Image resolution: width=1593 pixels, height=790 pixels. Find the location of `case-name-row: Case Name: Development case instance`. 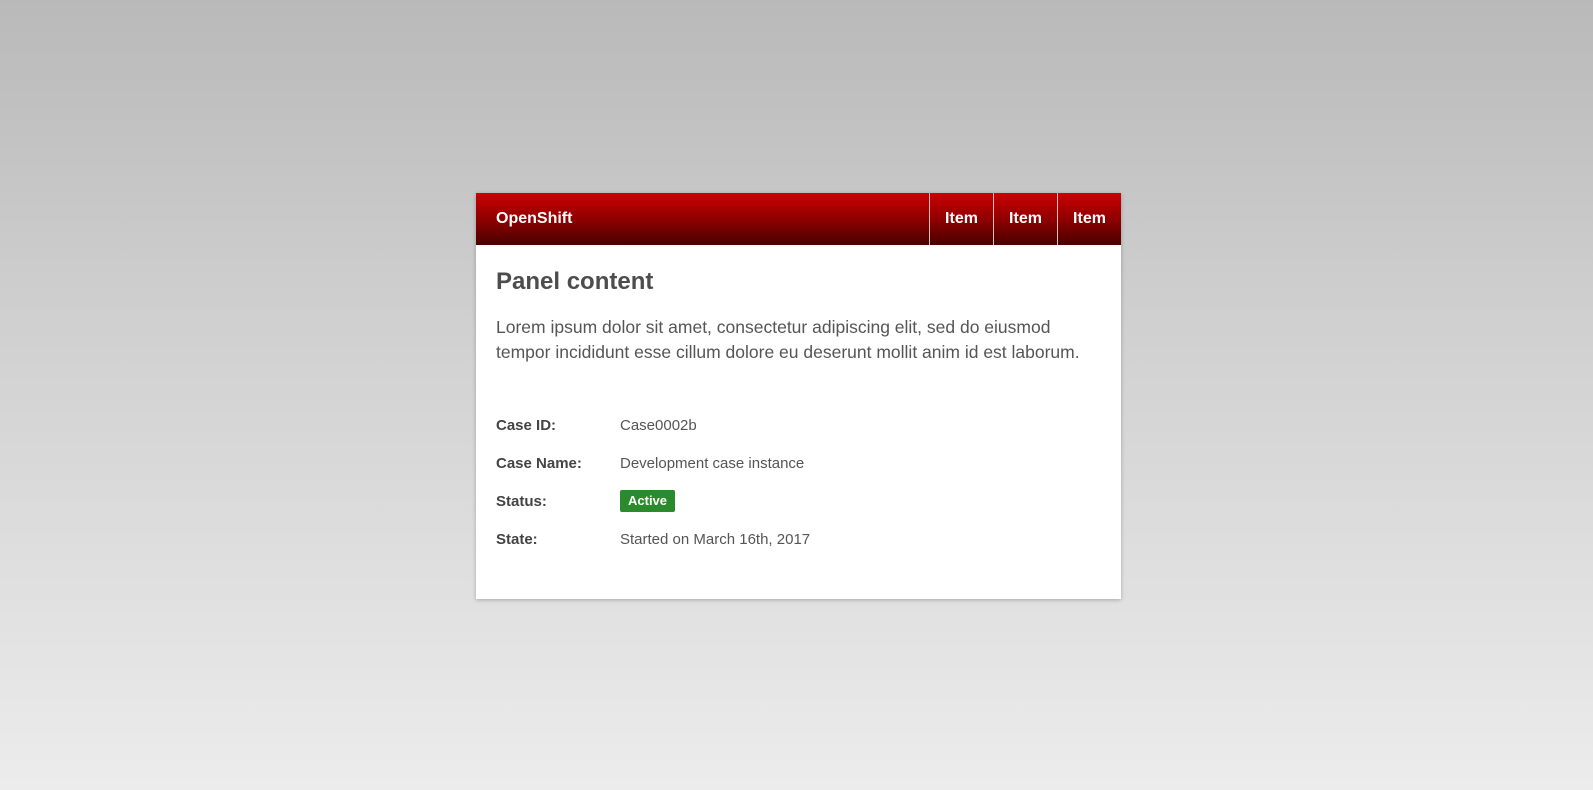

case-name-row: Case Name: Development case instance is located at coordinates (798, 463).